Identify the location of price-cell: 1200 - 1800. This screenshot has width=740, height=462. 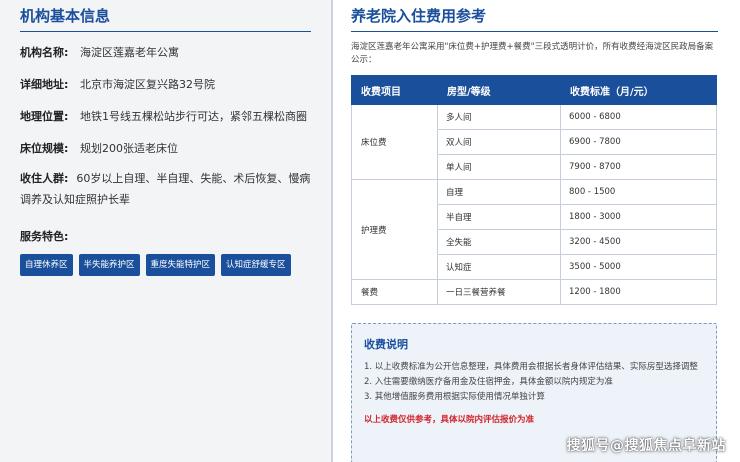
(638, 292).